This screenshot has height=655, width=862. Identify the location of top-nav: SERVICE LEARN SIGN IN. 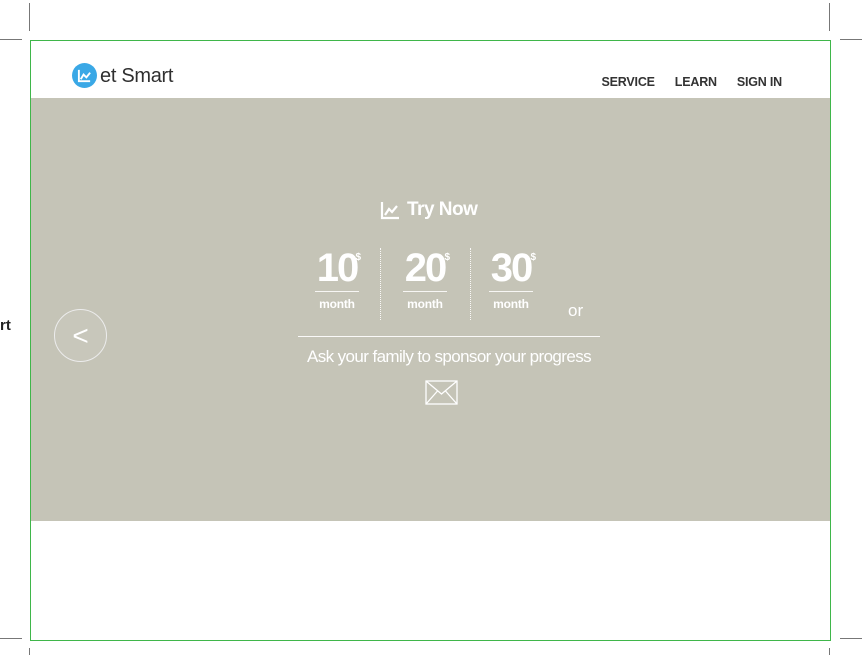
(692, 82).